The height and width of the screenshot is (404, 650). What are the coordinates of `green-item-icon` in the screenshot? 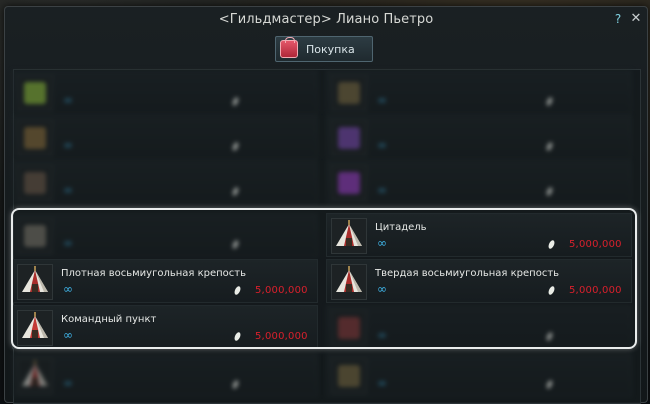 It's located at (35, 93).